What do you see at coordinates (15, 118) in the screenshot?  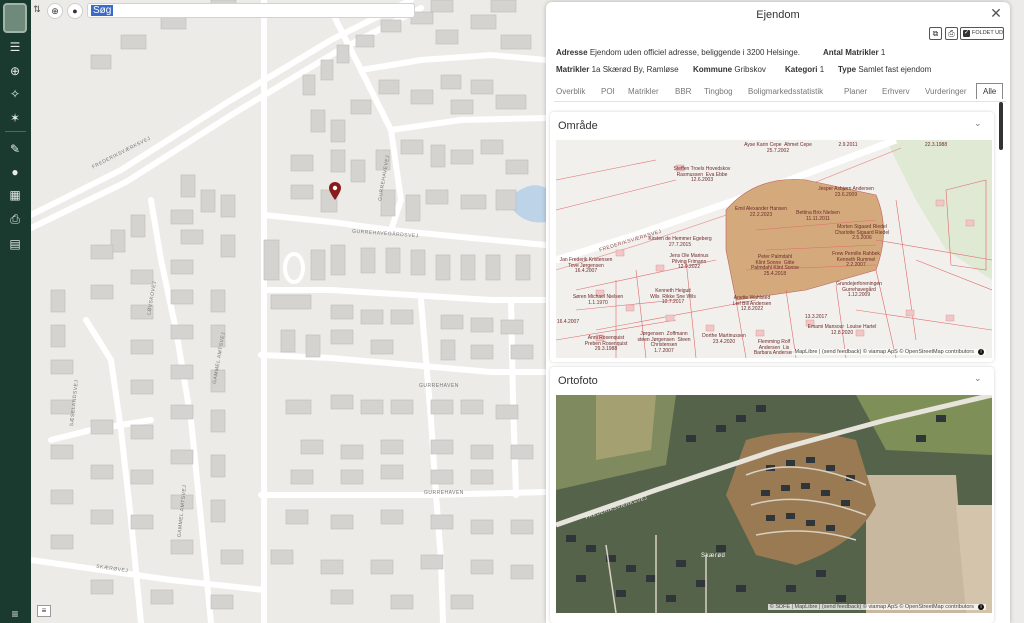 I see `magic-icon: ✶` at bounding box center [15, 118].